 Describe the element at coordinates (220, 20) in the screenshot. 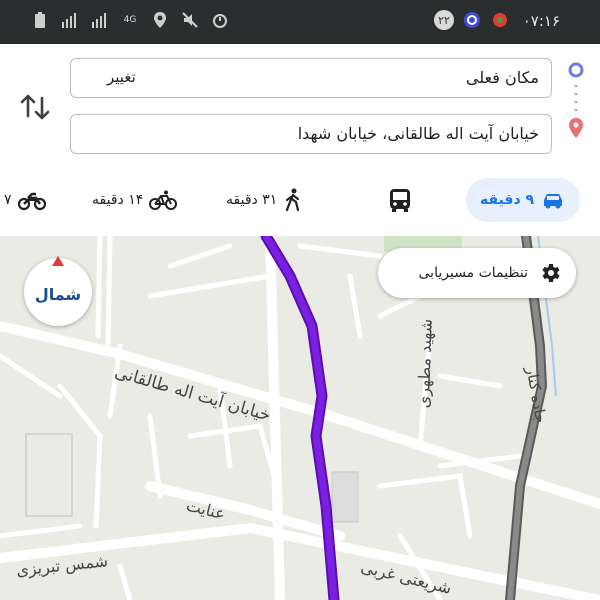

I see `alarm-icon` at that location.